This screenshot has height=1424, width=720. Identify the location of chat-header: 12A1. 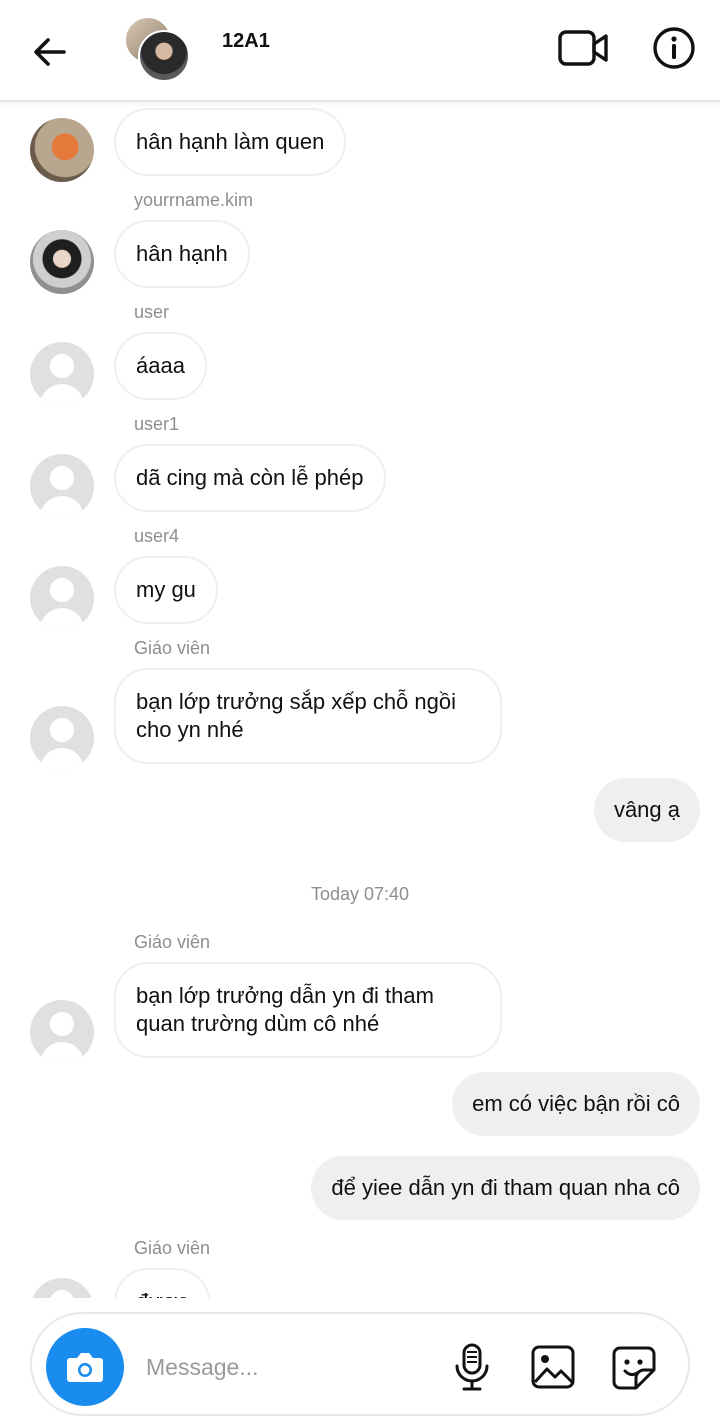
(360, 51).